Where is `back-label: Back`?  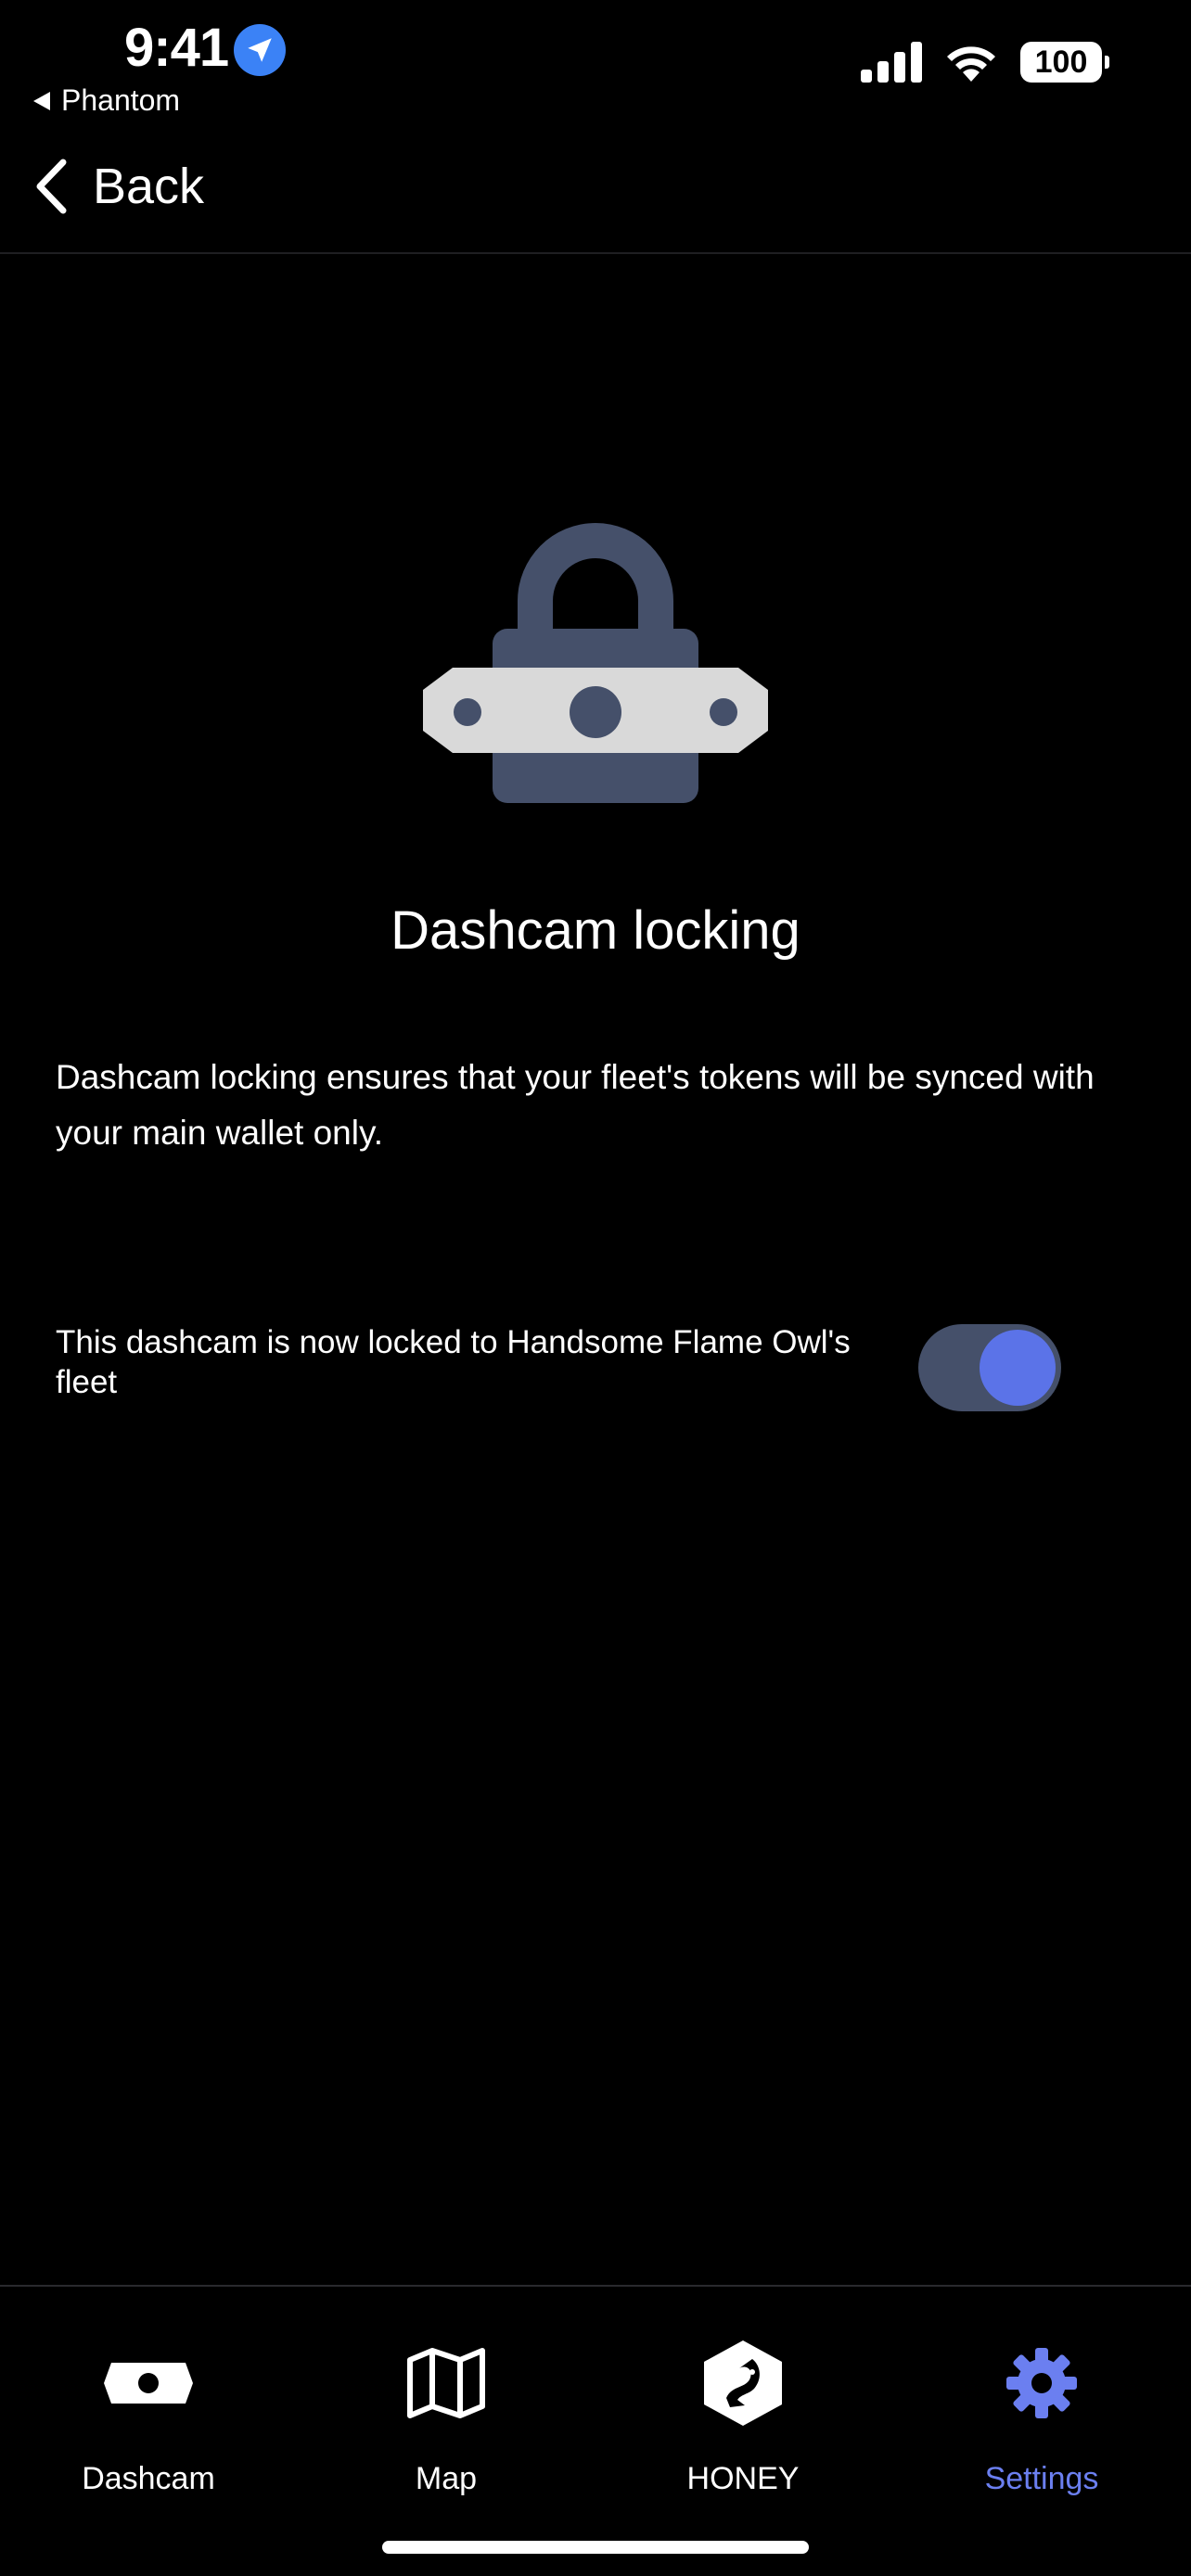
back-label: Back is located at coordinates (149, 186).